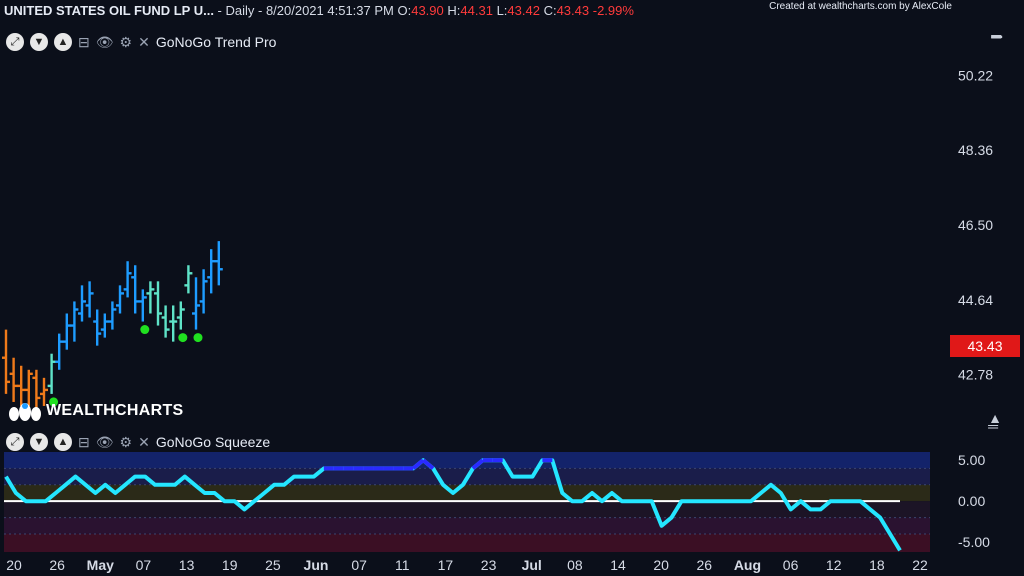 The width and height of the screenshot is (1024, 576). I want to click on indicator-name: GoNoGo Squeeze, so click(213, 442).